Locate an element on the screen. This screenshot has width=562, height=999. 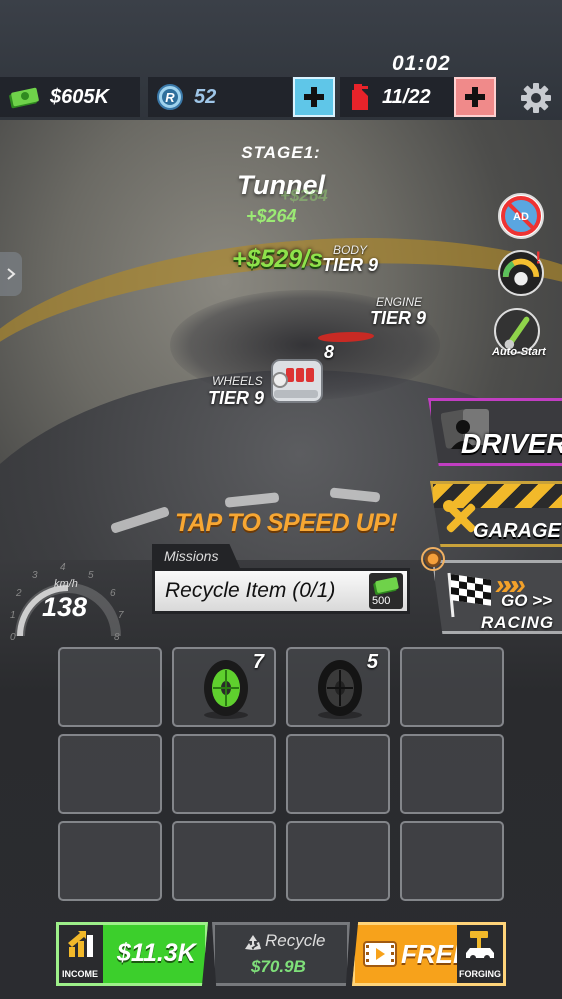
cash-value: $605K is located at coordinates (79, 96).